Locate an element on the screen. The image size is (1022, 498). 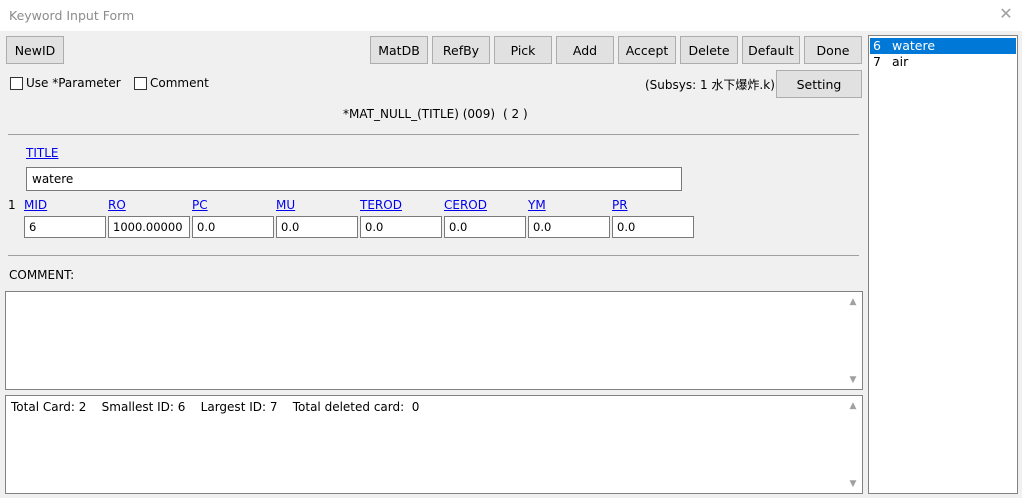
terod-input: 0.0 is located at coordinates (401, 227).